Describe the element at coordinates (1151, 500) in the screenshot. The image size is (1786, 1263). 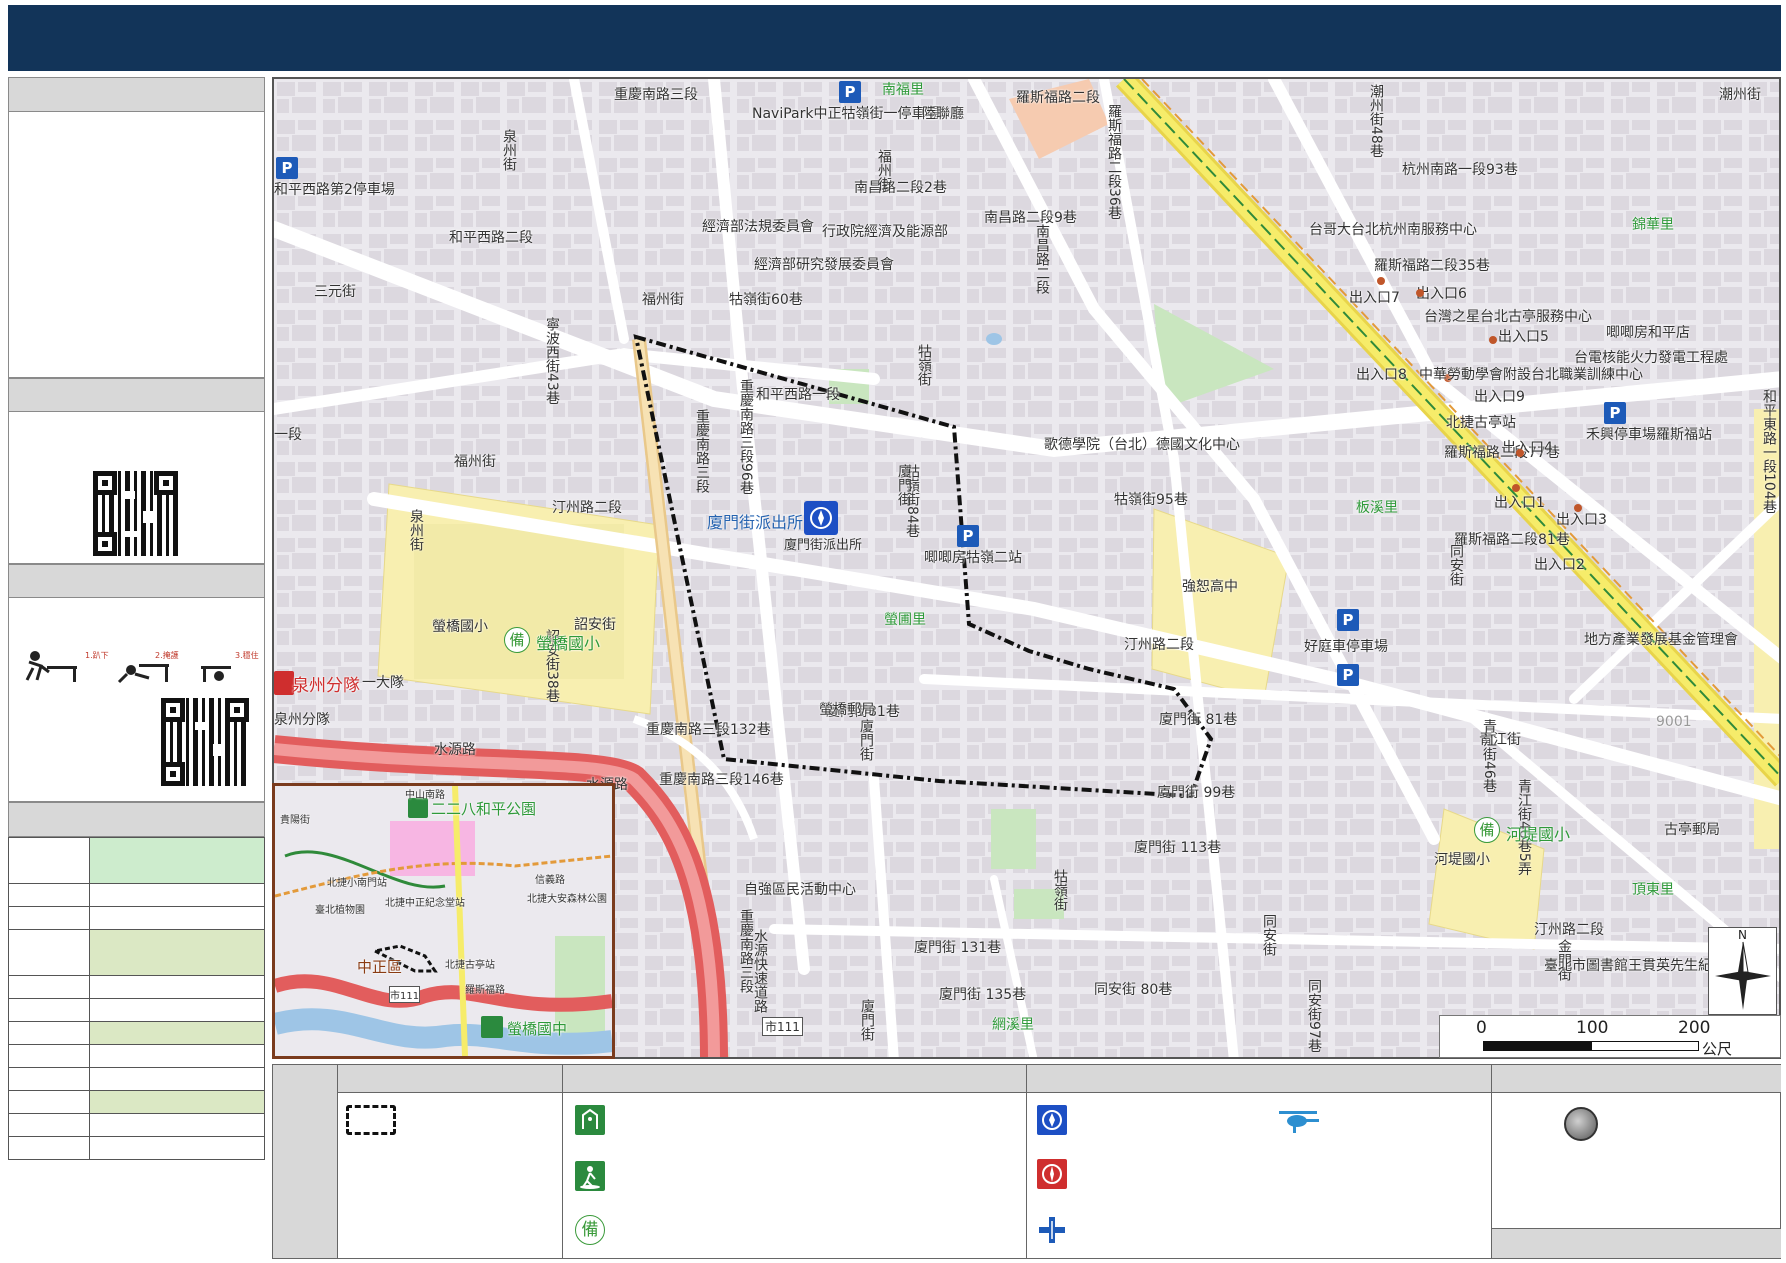
I see `street-label: 牯嶺街95巷` at that location.